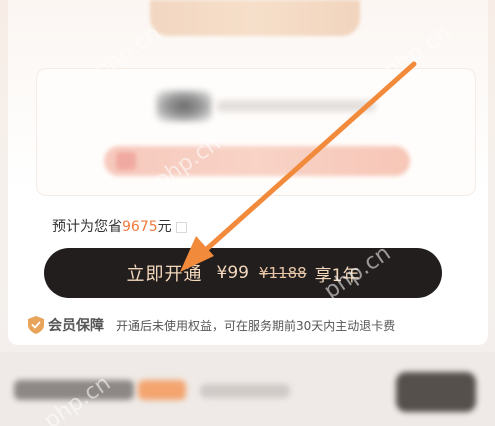 Image resolution: width=495 pixels, height=426 pixels. I want to click on button-original-price: ¥1188, so click(282, 273).